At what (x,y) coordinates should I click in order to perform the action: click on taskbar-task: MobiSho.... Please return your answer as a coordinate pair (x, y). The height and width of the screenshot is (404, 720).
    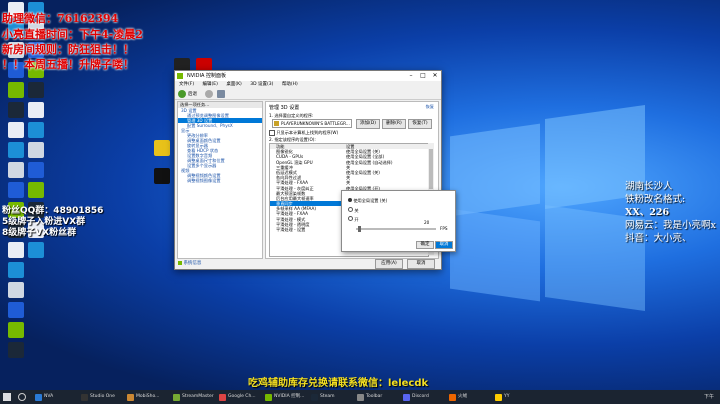
    Looking at the image, I should click on (142, 397).